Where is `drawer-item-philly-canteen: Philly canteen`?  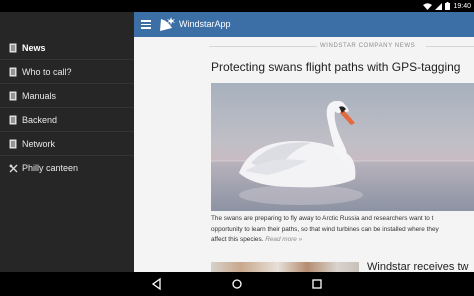
drawer-item-philly-canteen: Philly canteen is located at coordinates (67, 168).